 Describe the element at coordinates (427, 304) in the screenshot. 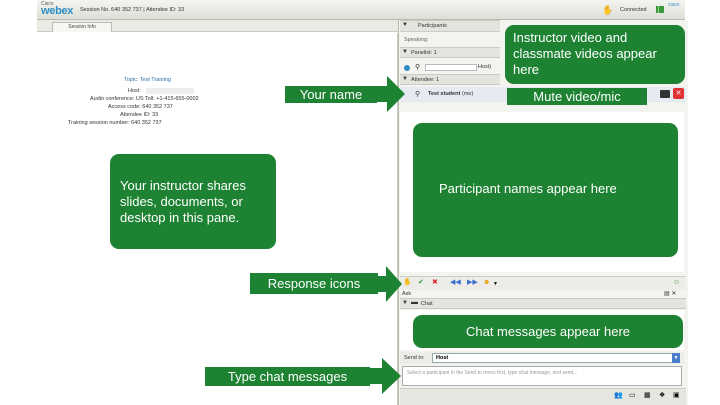

I see `chat-header: Chat` at that location.